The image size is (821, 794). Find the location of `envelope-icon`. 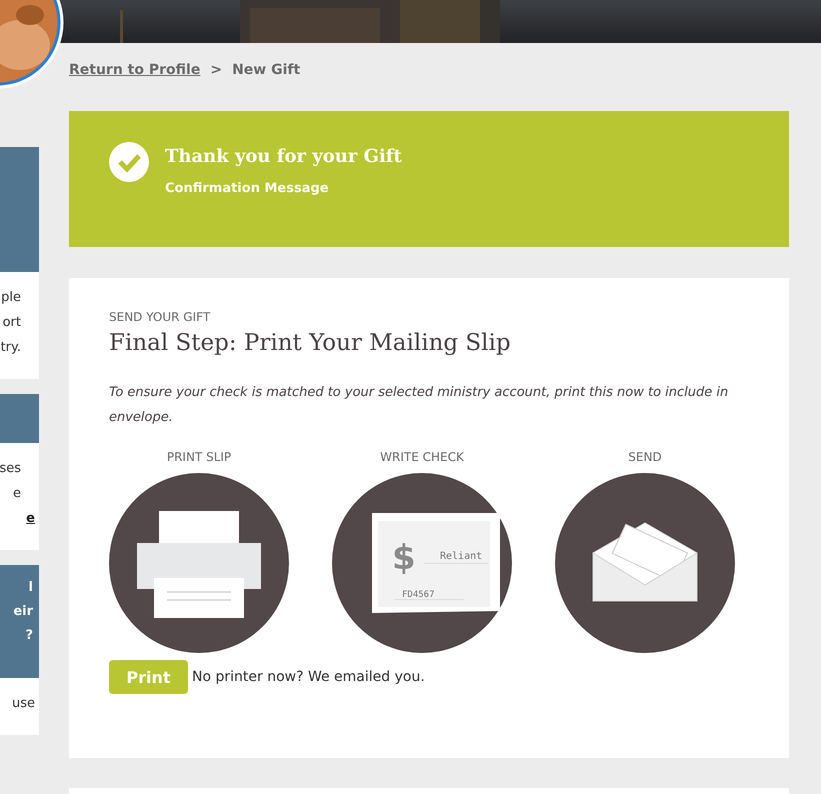

envelope-icon is located at coordinates (645, 562).